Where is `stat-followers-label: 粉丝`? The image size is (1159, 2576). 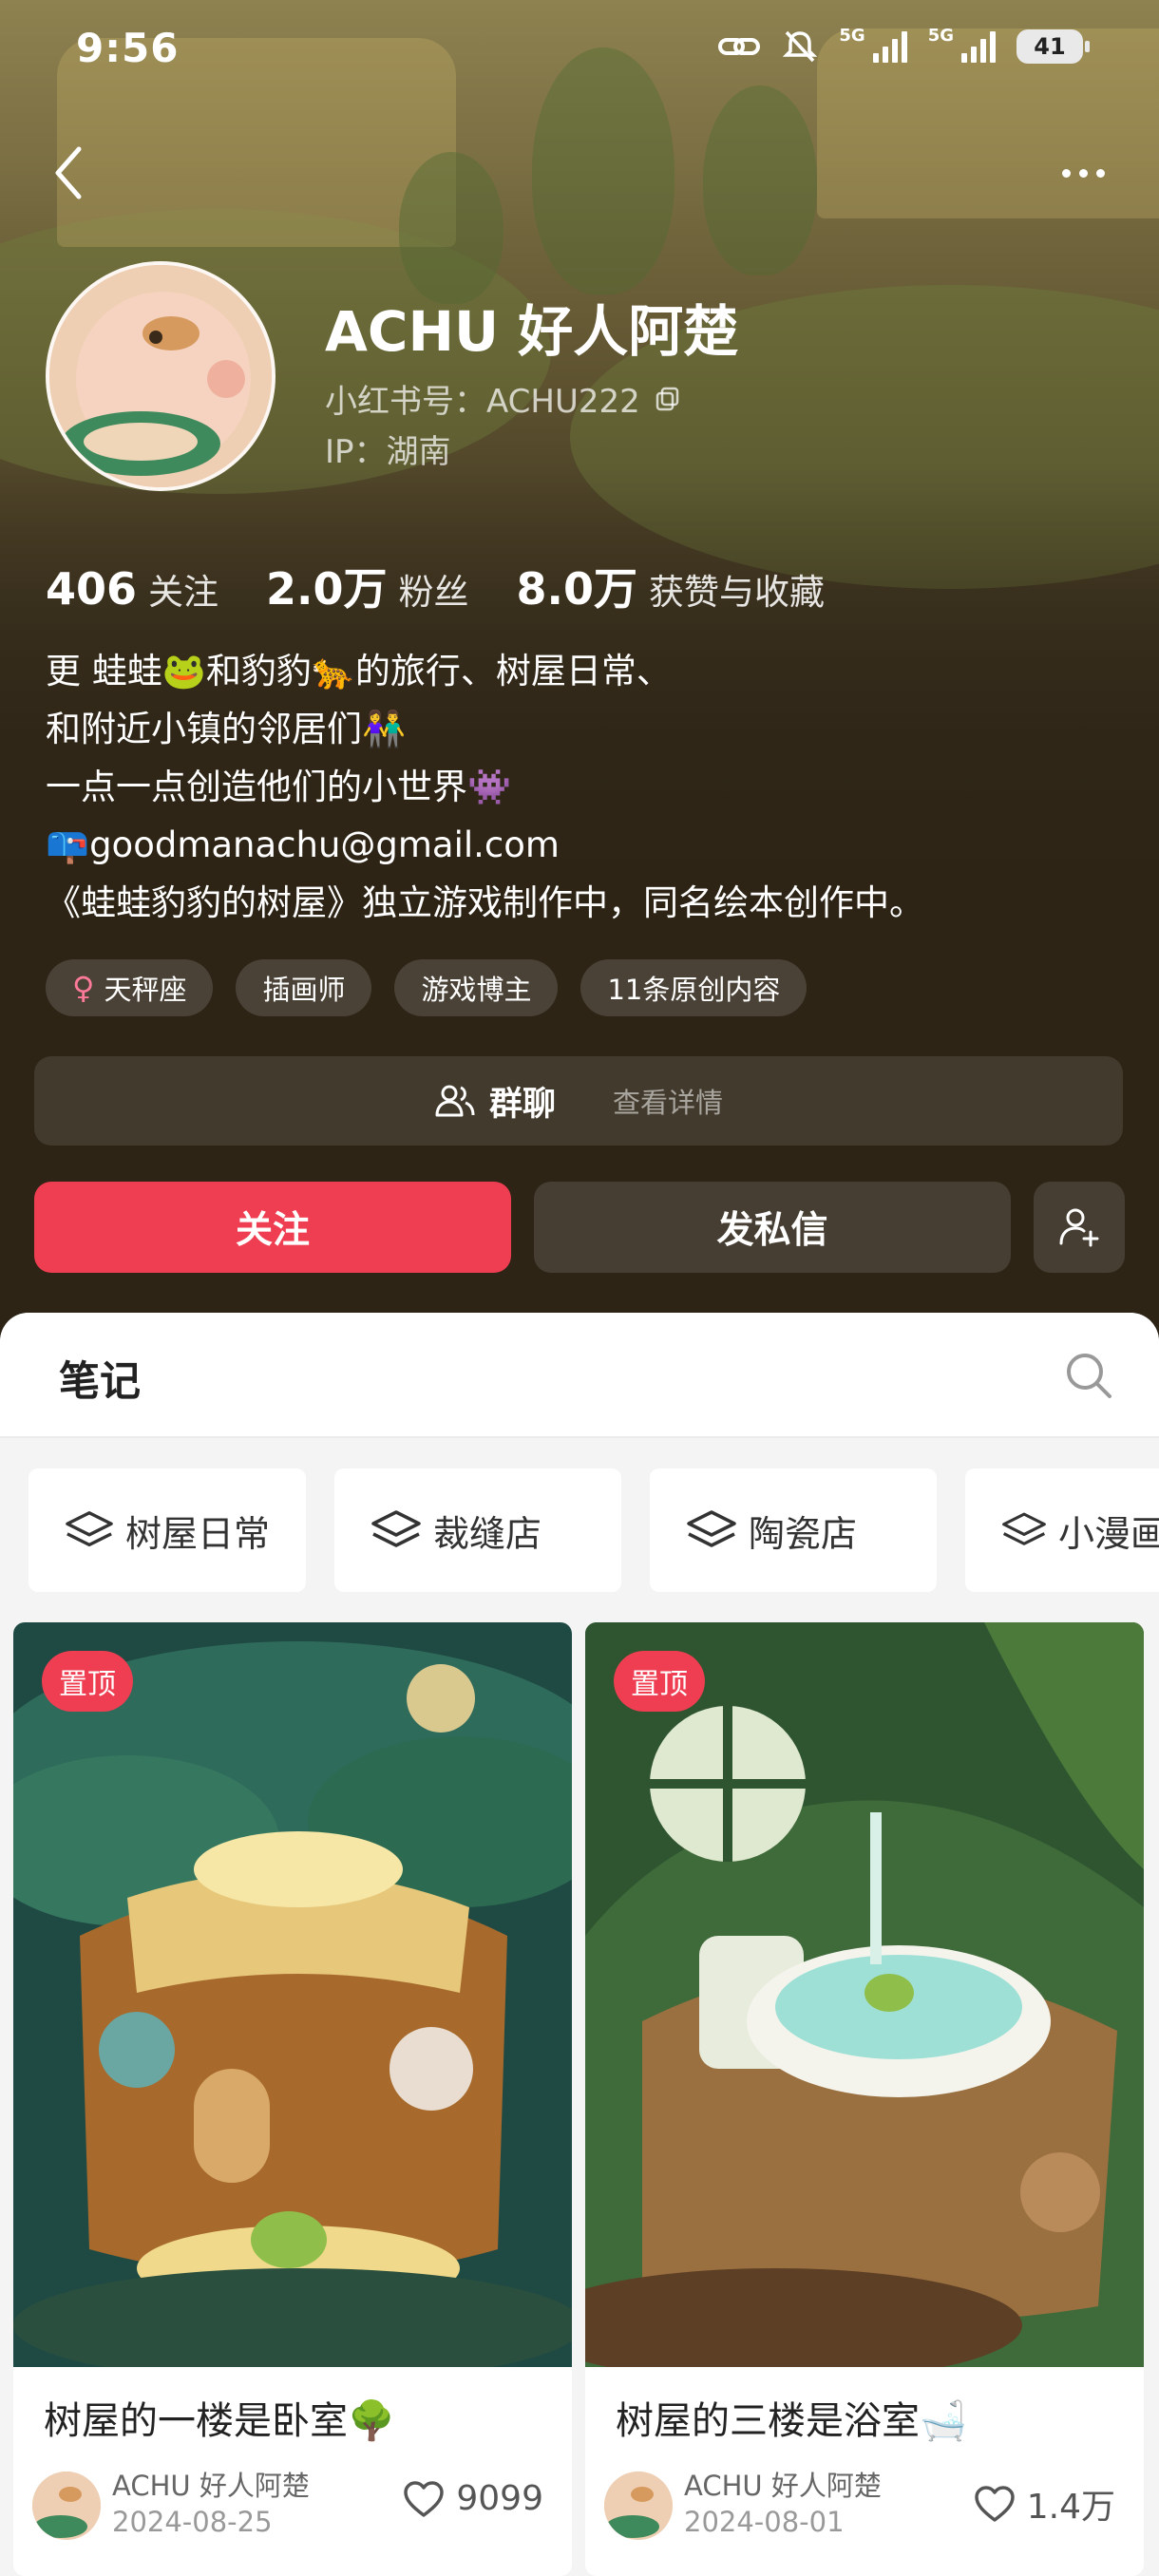 stat-followers-label: 粉丝 is located at coordinates (433, 592).